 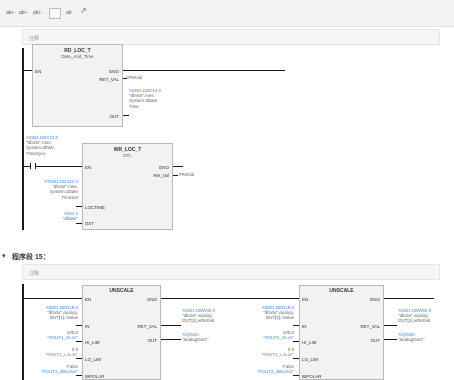 What do you see at coordinates (79, 206) in the screenshot?
I see `loctime-wire` at bounding box center [79, 206].